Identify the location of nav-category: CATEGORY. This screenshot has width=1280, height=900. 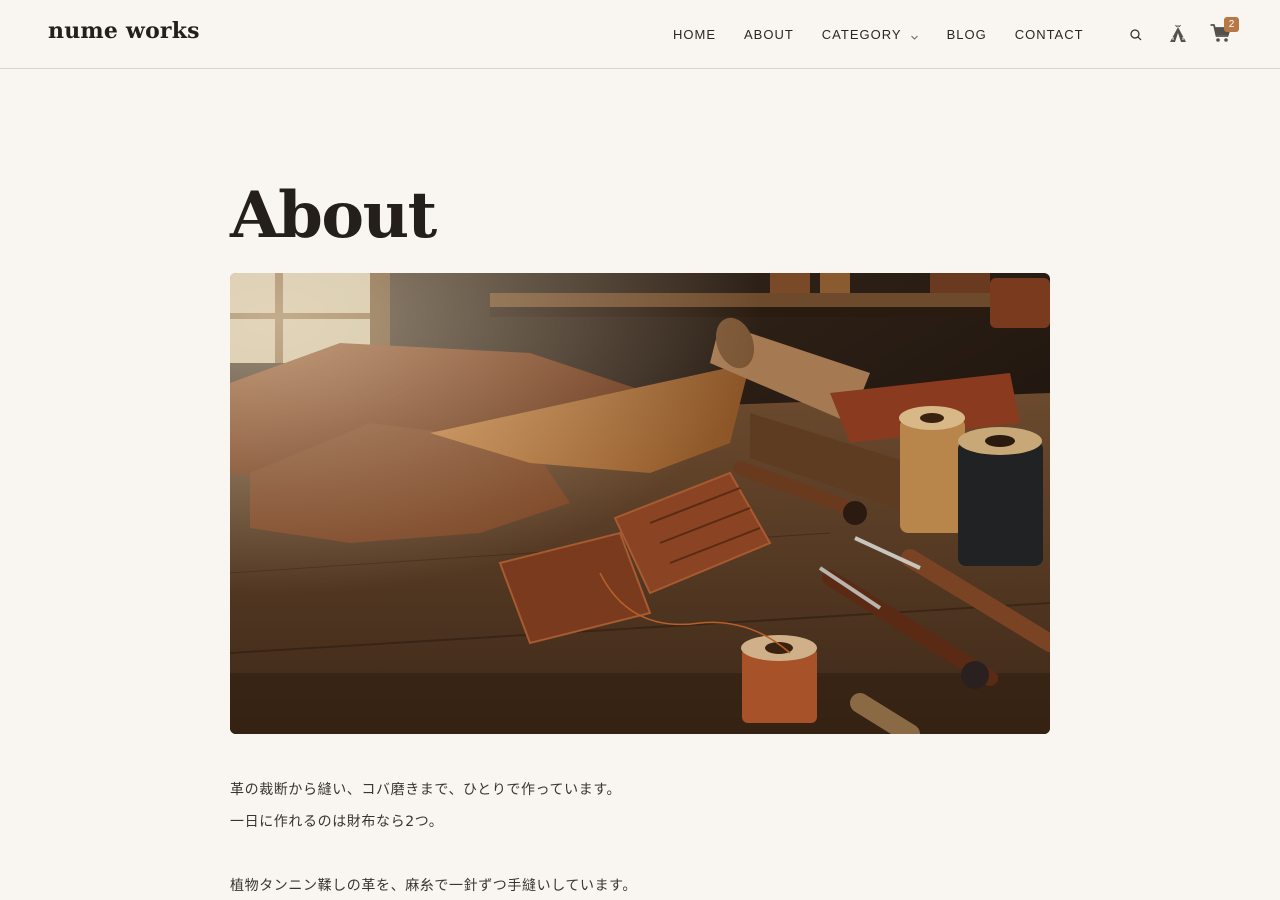
(870, 34).